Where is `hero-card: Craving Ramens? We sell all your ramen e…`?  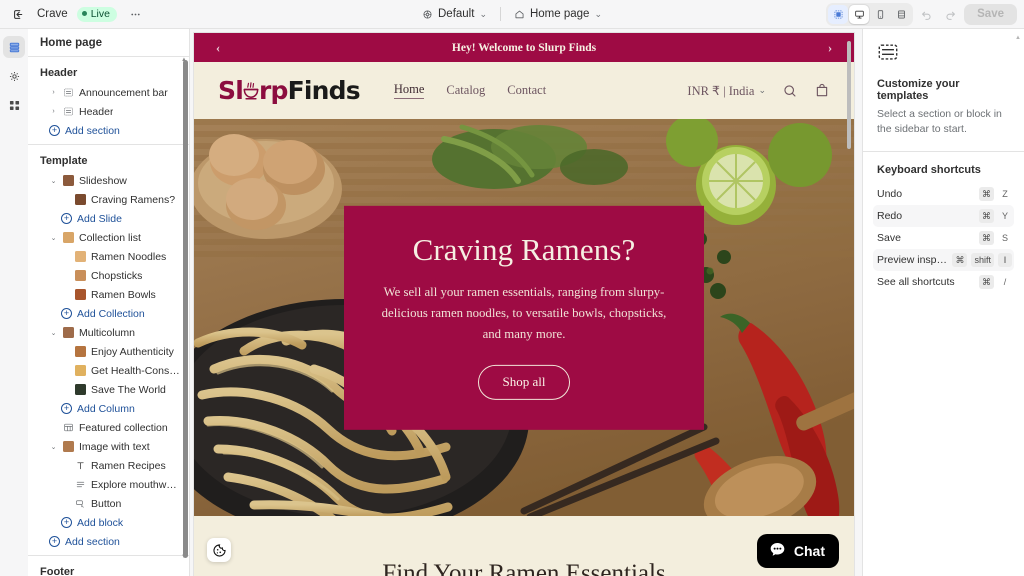 hero-card: Craving Ramens? We sell all your ramen e… is located at coordinates (524, 318).